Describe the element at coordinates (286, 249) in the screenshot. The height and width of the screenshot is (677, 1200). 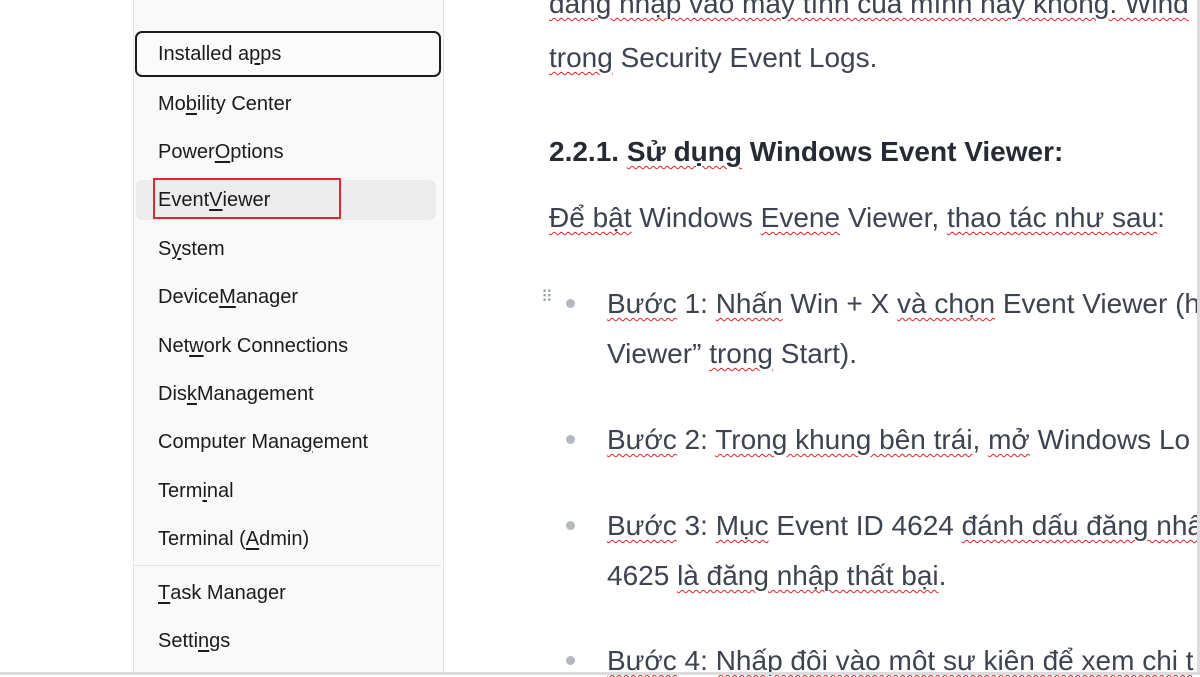
I see `menu-item-system: Sy stem` at that location.